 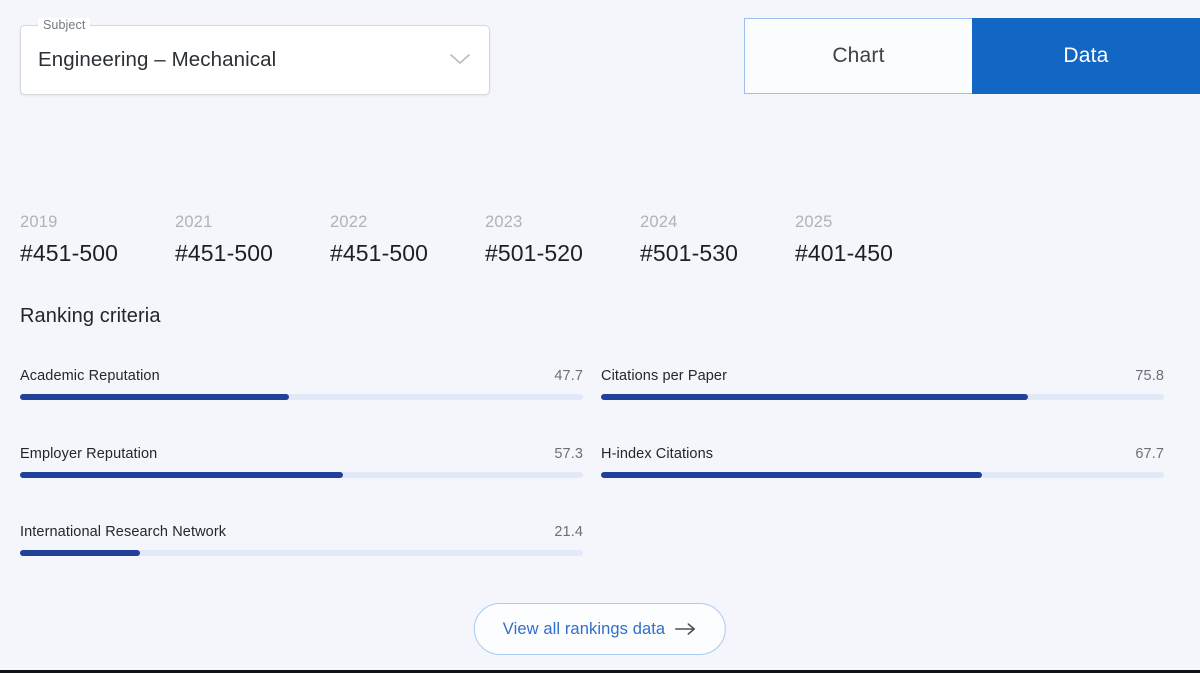 I want to click on tab-chart: Chart, so click(x=858, y=56).